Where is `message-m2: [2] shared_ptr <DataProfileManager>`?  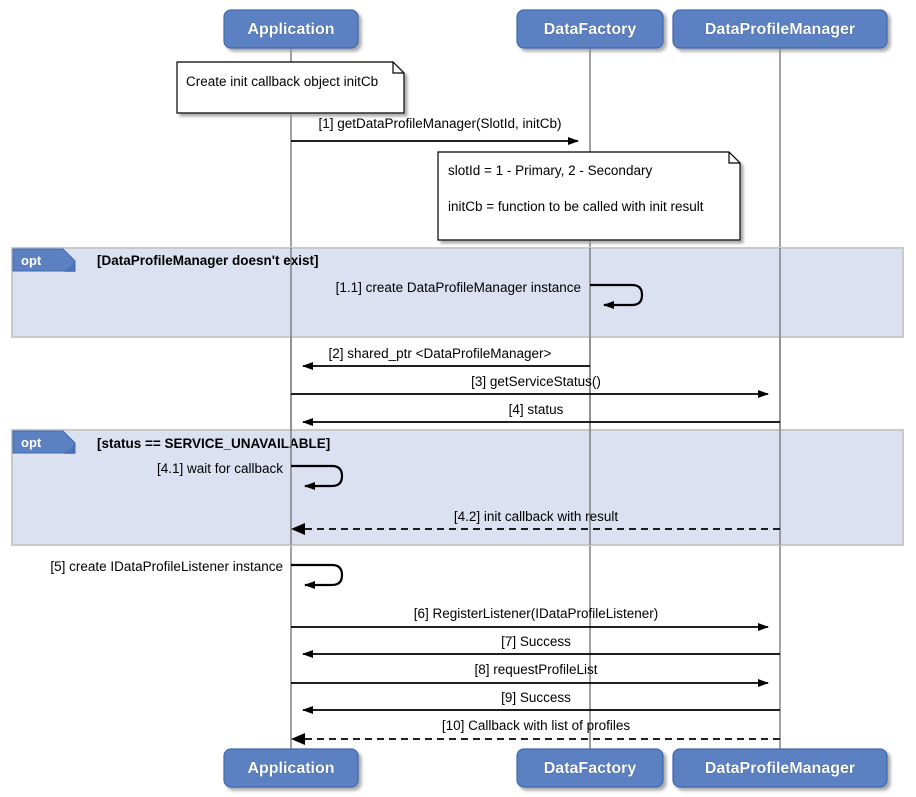
message-m2: [2] shared_ptr <DataProfileManager> is located at coordinates (446, 358).